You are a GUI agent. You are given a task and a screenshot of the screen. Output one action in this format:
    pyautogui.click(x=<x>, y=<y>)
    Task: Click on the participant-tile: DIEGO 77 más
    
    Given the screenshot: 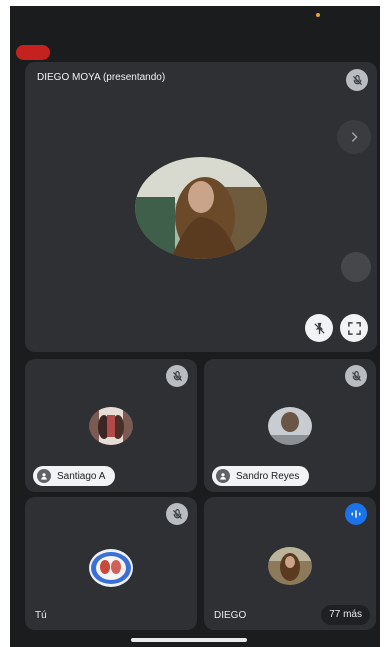 What is the action you would take?
    pyautogui.click(x=290, y=563)
    